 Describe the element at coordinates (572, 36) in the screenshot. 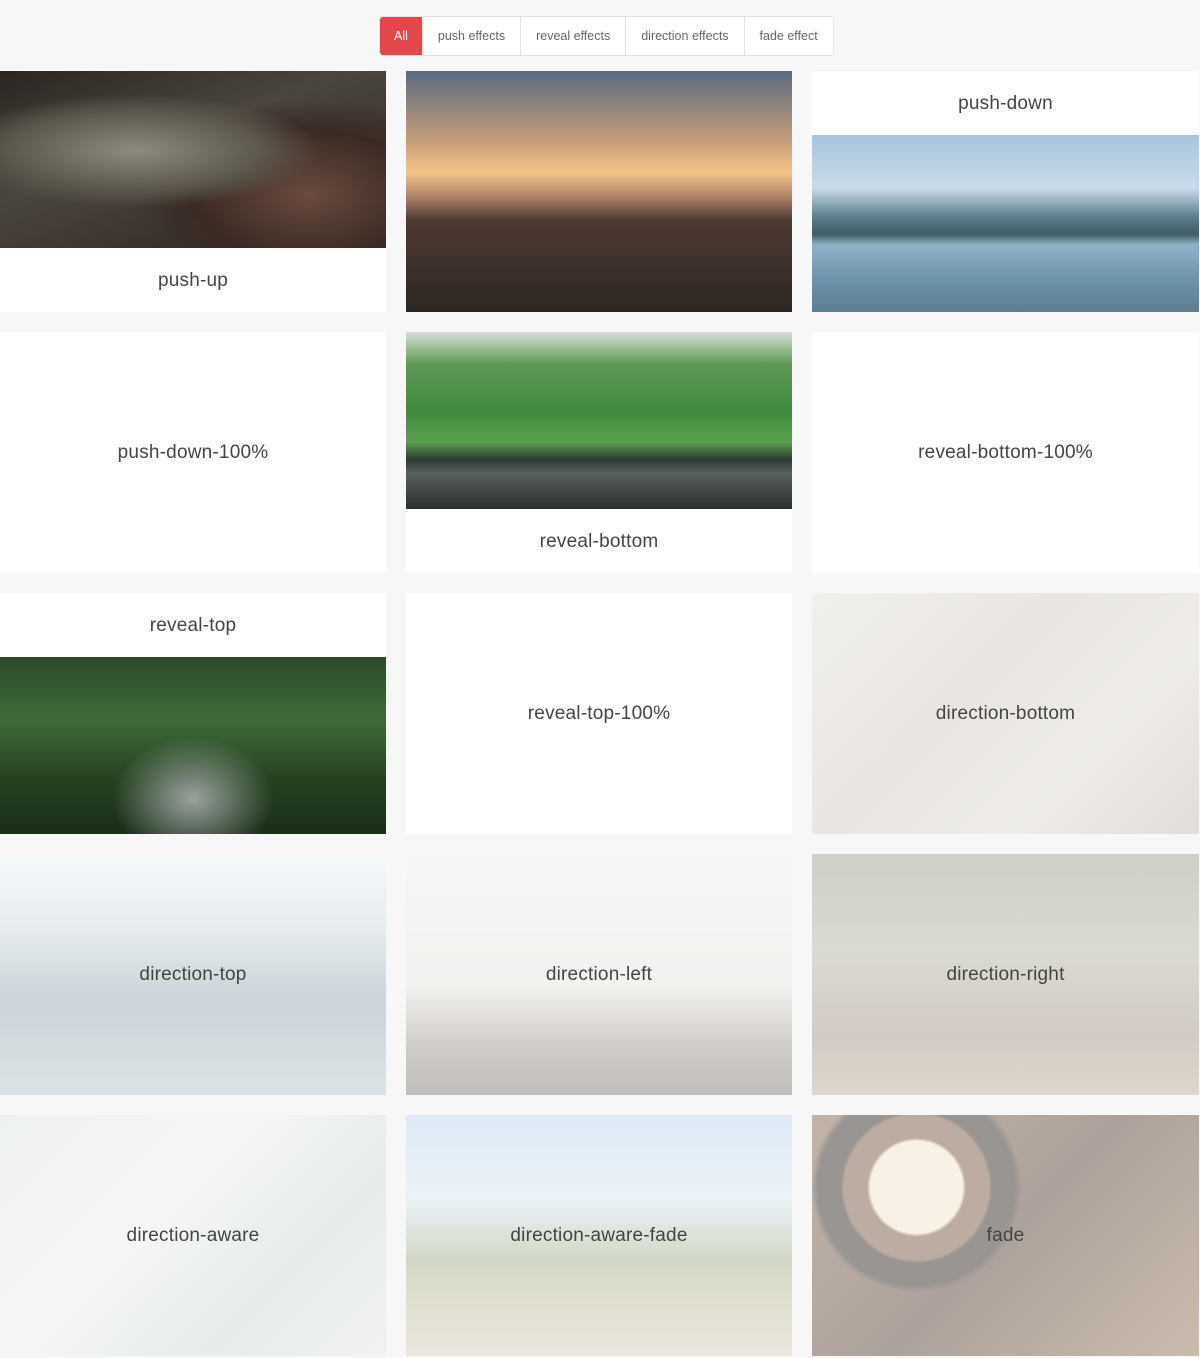

I see `filter-reveal-effects-button: reveal effects` at that location.